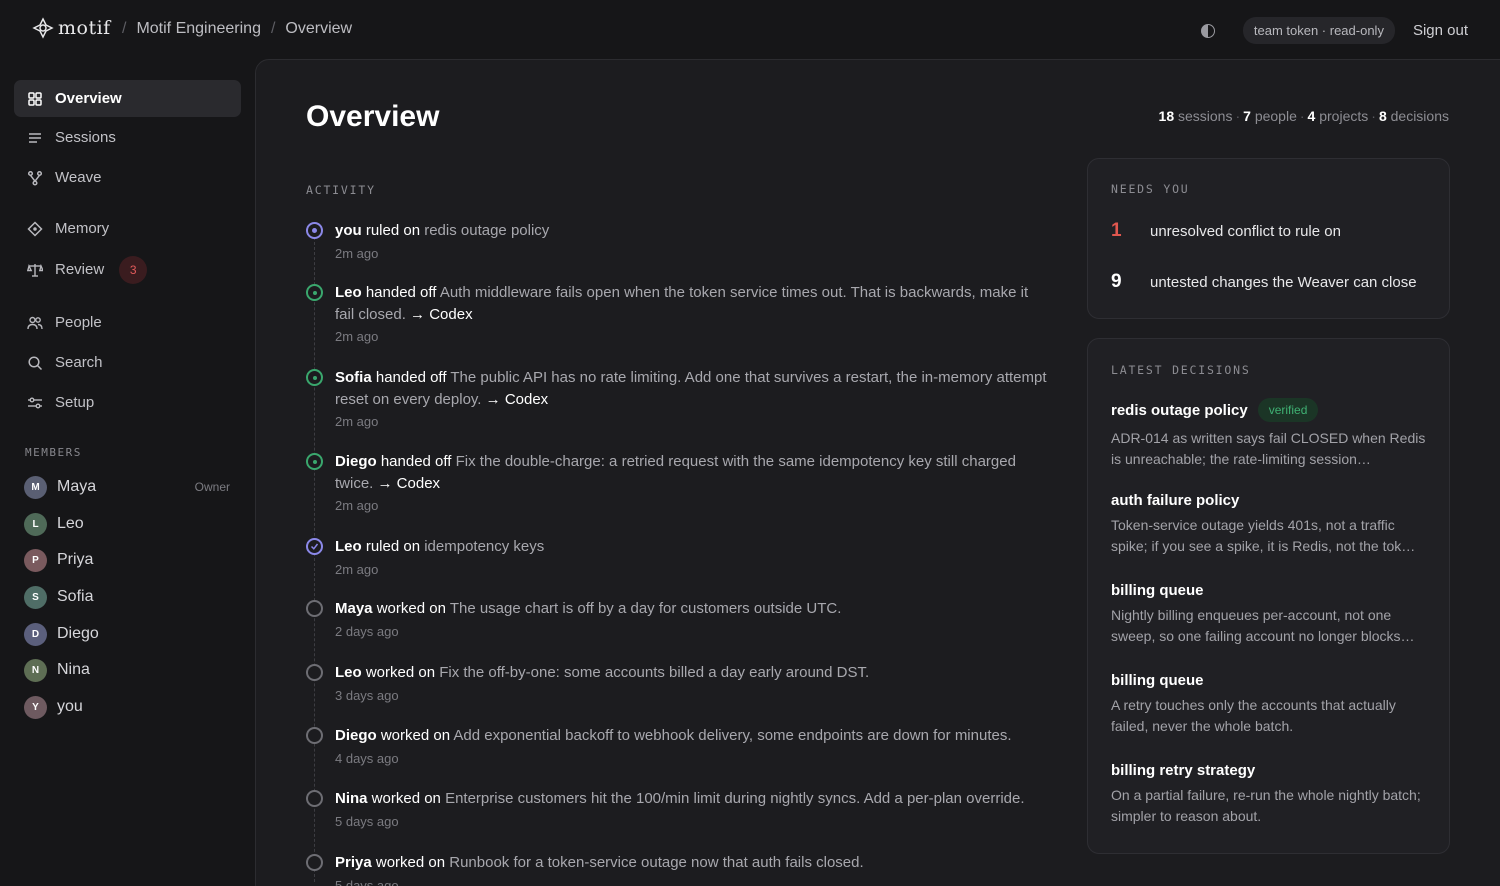 The width and height of the screenshot is (1500, 886). I want to click on need-text: unresolved conflict to rule on, so click(1245, 231).